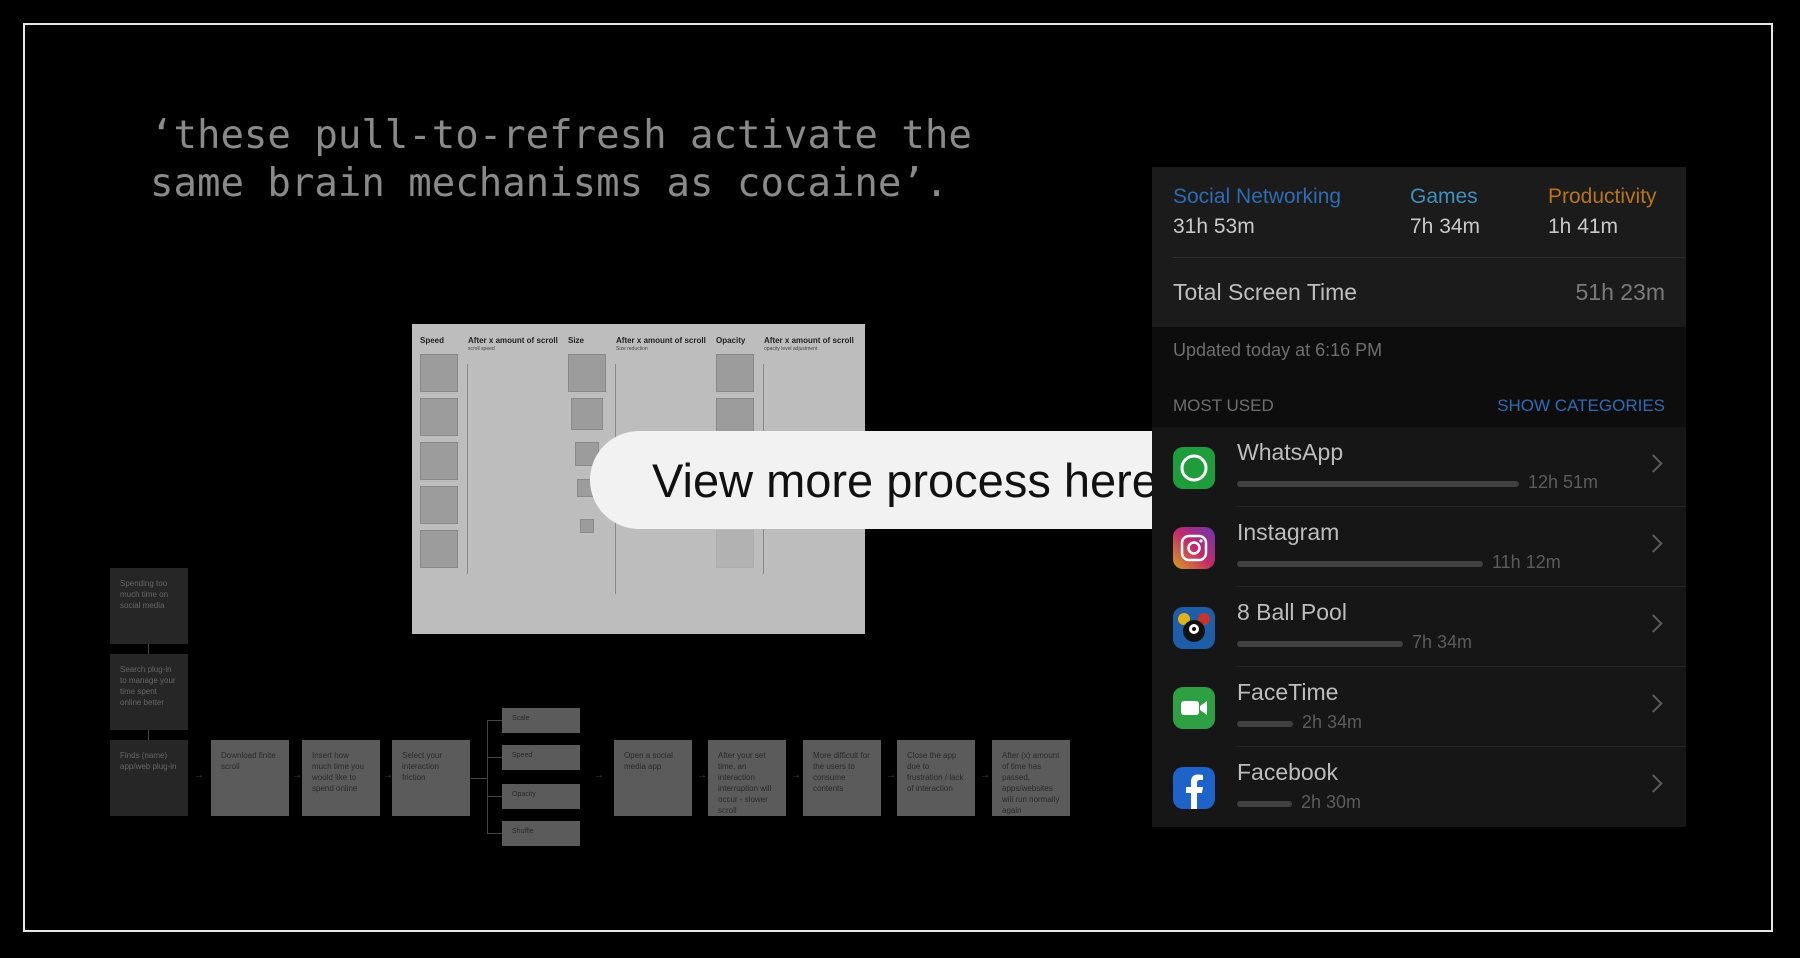  What do you see at coordinates (1194, 548) in the screenshot?
I see `instagram-icon` at bounding box center [1194, 548].